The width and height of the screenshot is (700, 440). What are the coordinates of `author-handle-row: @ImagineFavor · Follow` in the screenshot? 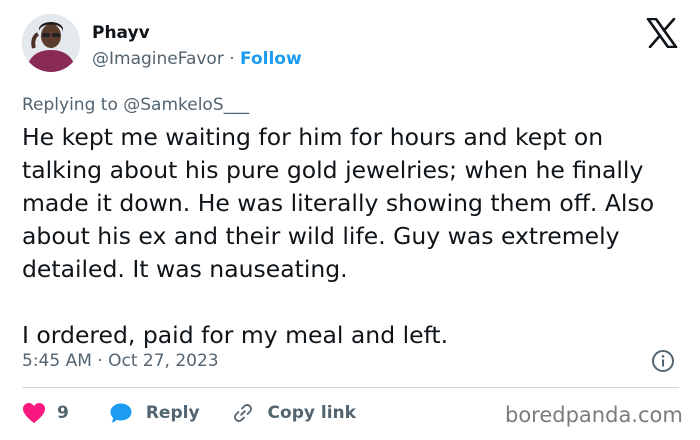 It's located at (197, 59).